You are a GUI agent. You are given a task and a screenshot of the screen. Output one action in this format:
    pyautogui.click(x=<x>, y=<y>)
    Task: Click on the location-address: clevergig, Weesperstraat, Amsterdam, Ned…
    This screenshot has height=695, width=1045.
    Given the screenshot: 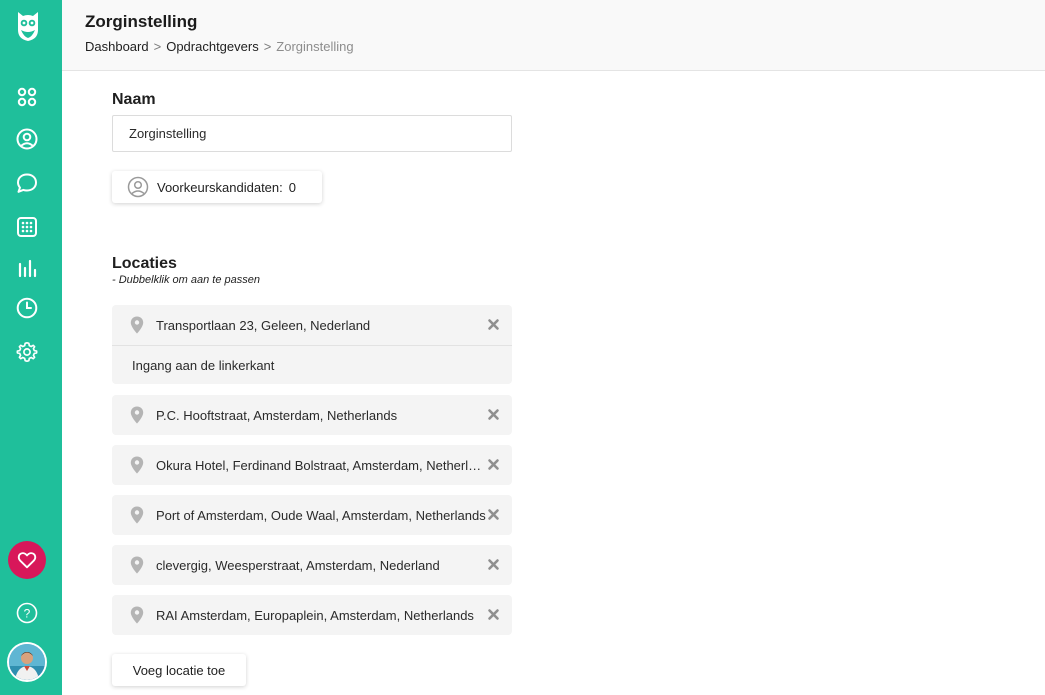 What is the action you would take?
    pyautogui.click(x=298, y=565)
    